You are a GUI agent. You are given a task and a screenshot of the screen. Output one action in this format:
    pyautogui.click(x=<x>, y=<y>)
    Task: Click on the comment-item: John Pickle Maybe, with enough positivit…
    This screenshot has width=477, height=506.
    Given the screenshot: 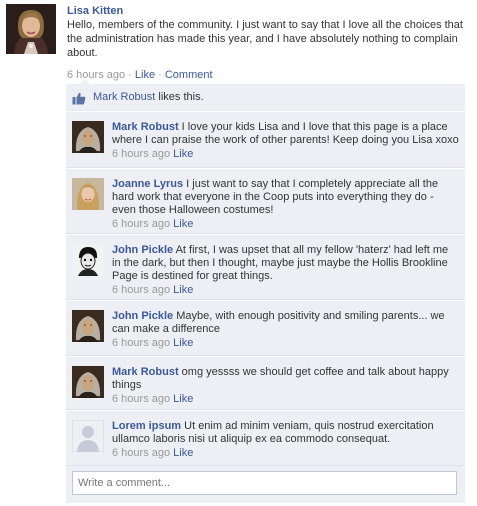 What is the action you would take?
    pyautogui.click(x=265, y=328)
    